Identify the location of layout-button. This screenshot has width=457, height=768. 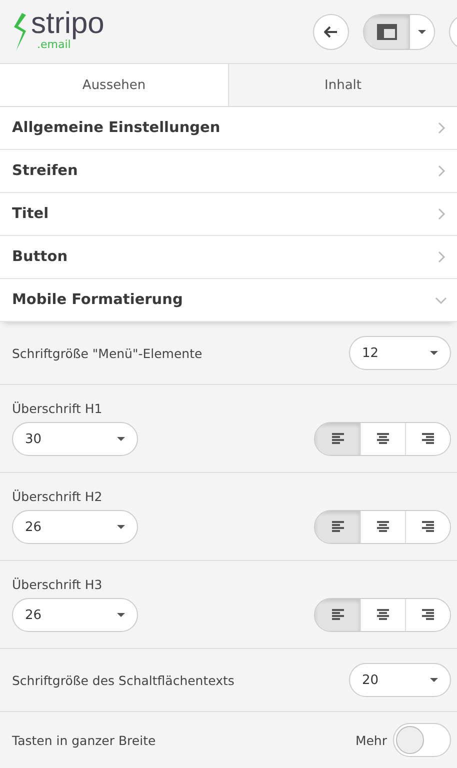
(387, 31).